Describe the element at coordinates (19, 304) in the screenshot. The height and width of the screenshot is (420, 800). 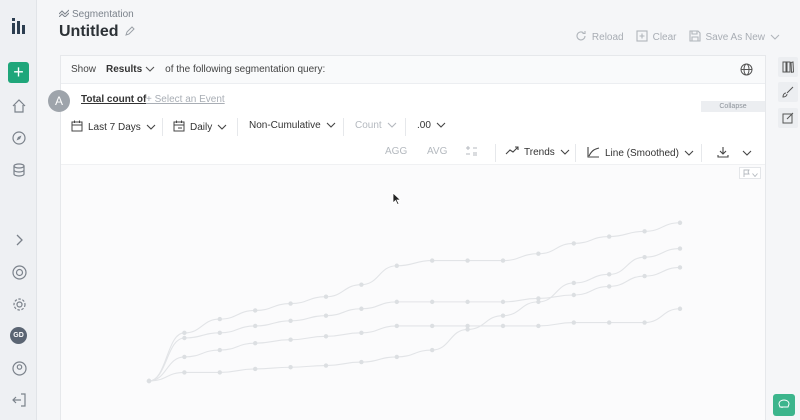
I see `gear-icon` at that location.